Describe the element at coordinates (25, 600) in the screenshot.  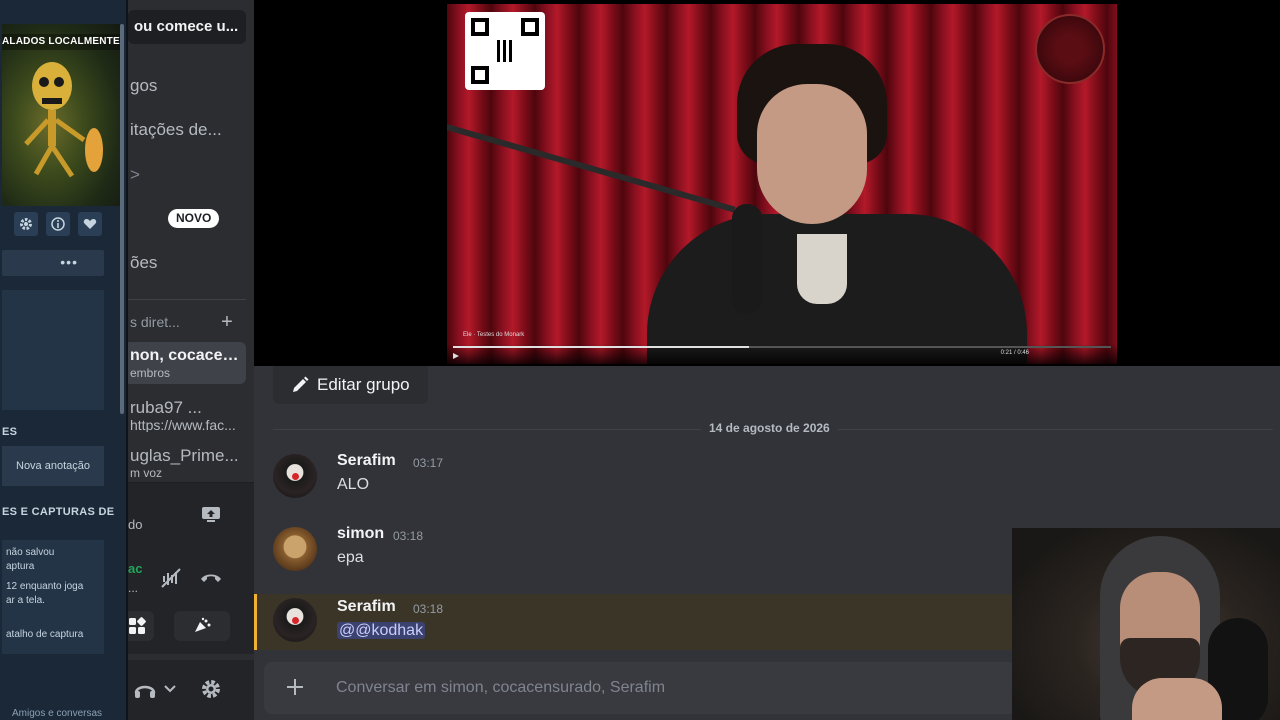
I see `capture-text-line: ar a tela.` at that location.